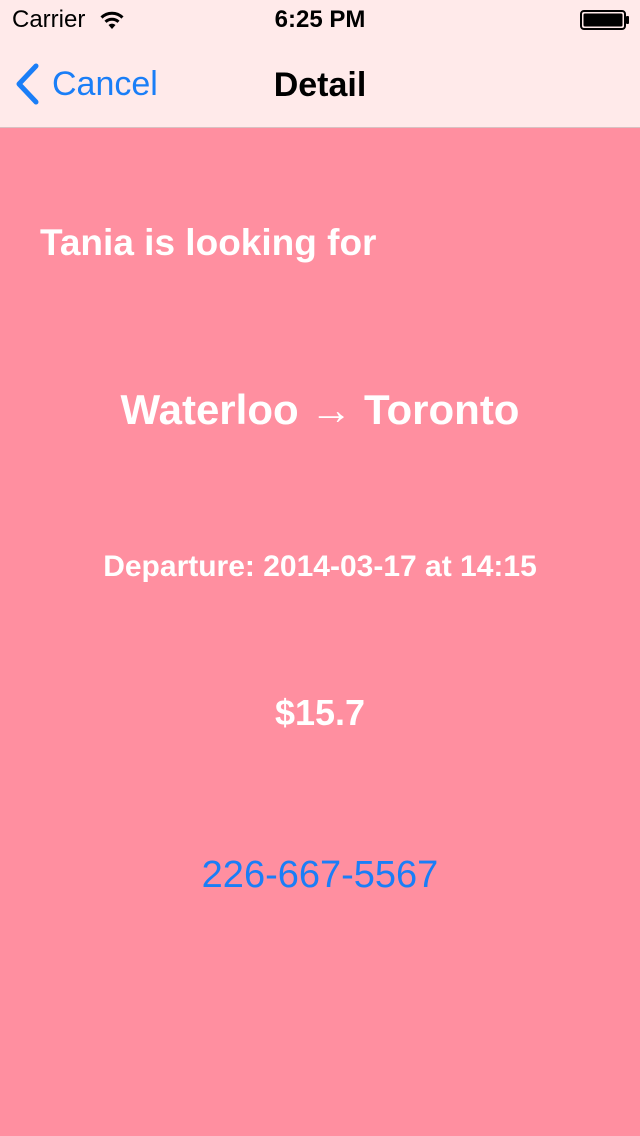  I want to click on looking-for-text: Tania is looking for, so click(208, 242).